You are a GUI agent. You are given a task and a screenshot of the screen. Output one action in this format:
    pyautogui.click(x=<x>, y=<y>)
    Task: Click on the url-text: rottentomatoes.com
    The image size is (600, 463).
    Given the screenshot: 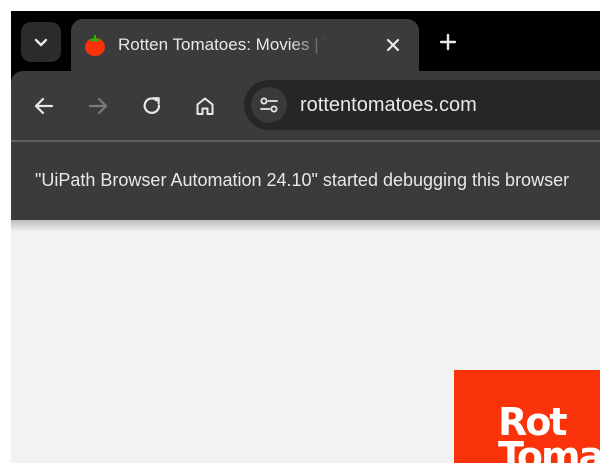 What is the action you would take?
    pyautogui.click(x=388, y=105)
    